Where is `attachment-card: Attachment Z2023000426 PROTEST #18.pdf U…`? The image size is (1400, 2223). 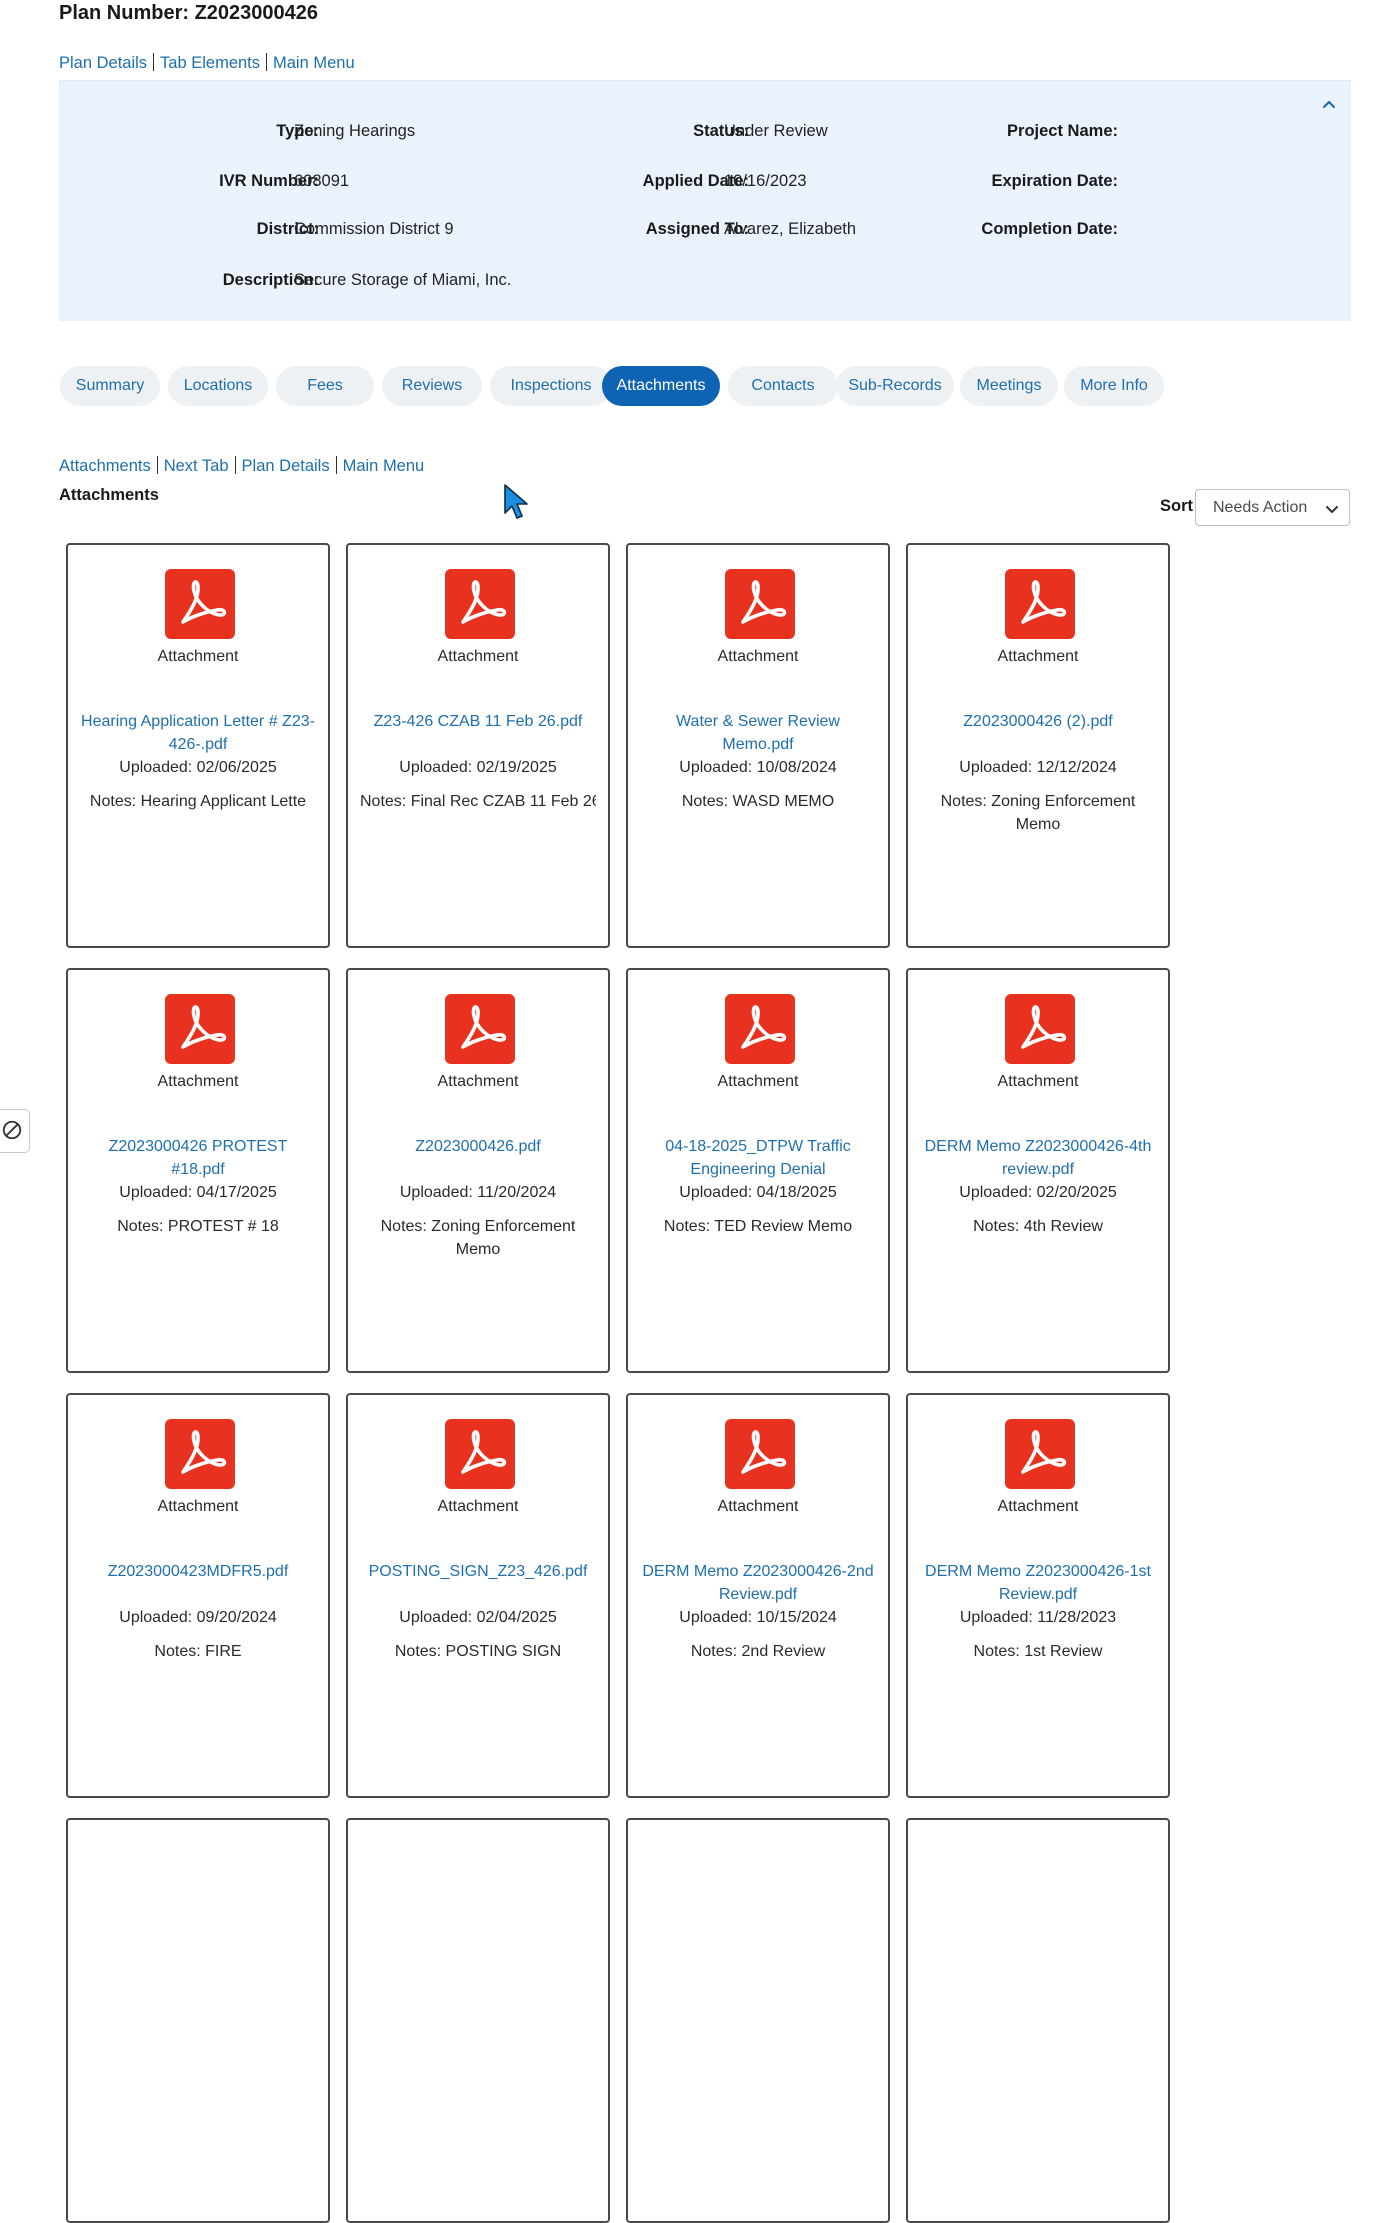 attachment-card: Attachment Z2023000426 PROTEST #18.pdf U… is located at coordinates (198, 1170).